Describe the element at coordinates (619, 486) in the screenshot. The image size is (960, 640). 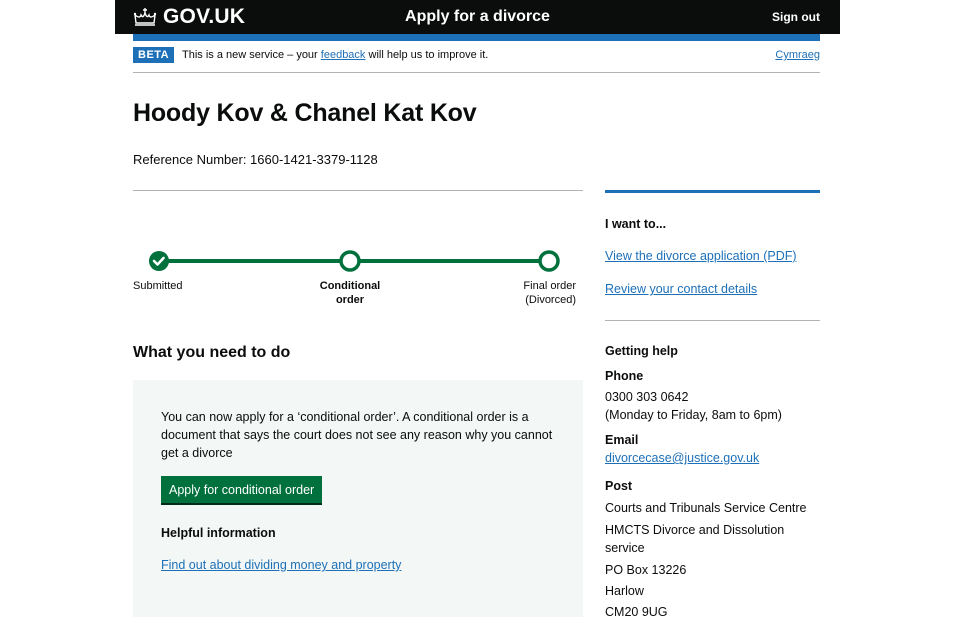
I see `post-heading: Post` at that location.